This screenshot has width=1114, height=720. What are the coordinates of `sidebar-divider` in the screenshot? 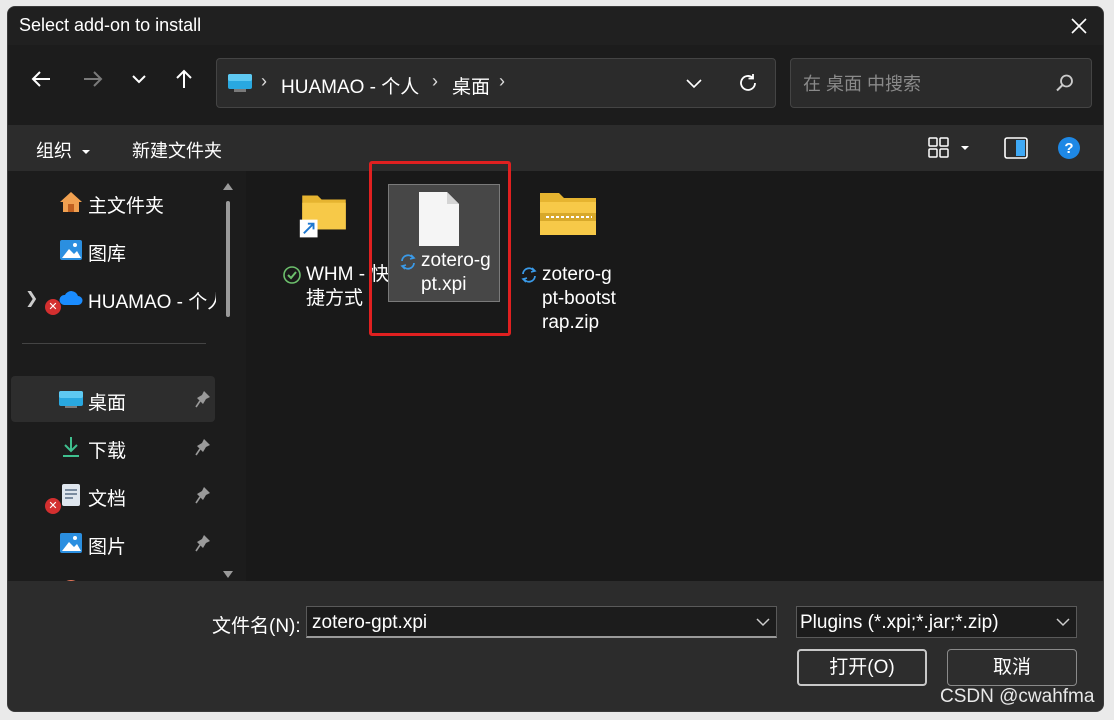 It's located at (114, 343).